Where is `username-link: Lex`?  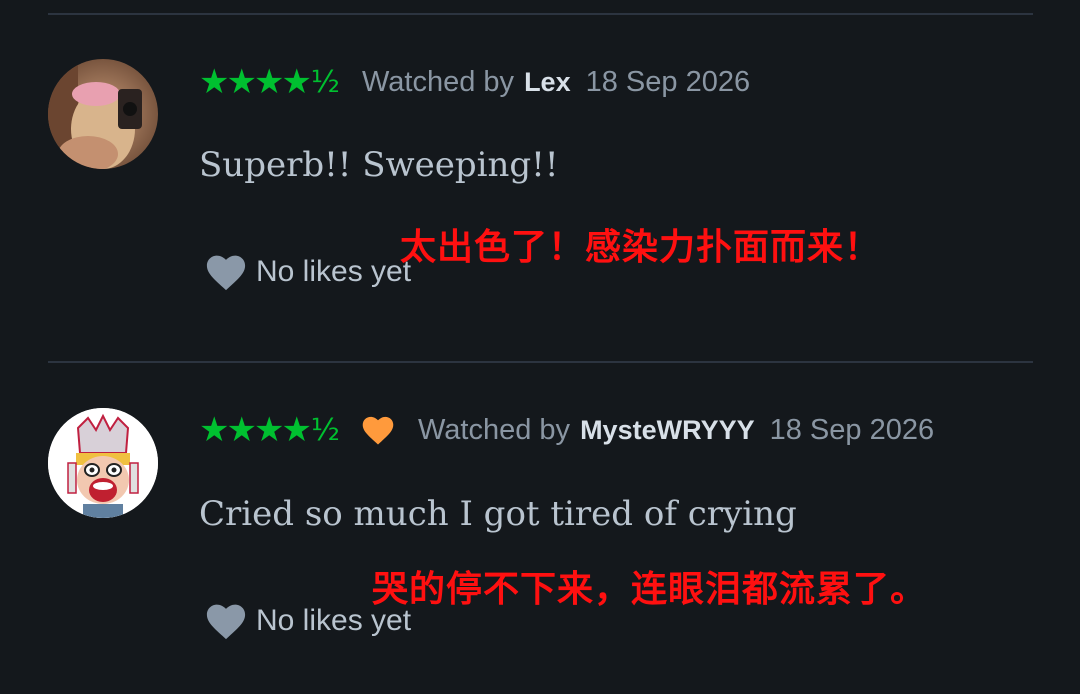 username-link: Lex is located at coordinates (547, 82).